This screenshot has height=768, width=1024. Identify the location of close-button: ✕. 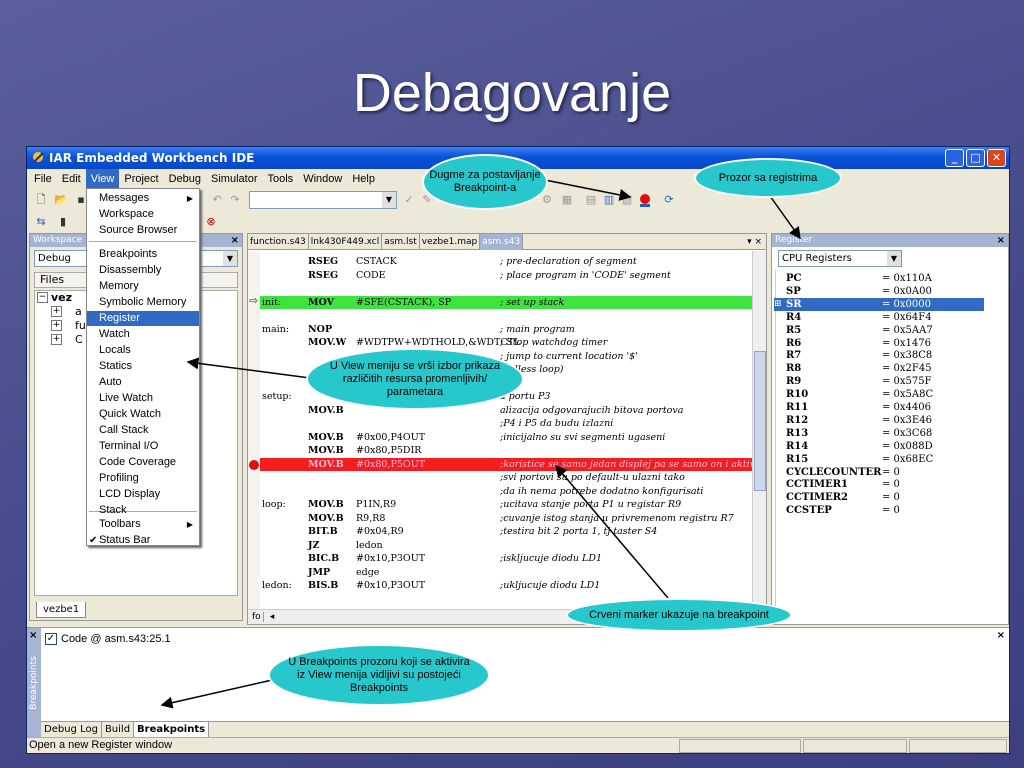
(996, 158).